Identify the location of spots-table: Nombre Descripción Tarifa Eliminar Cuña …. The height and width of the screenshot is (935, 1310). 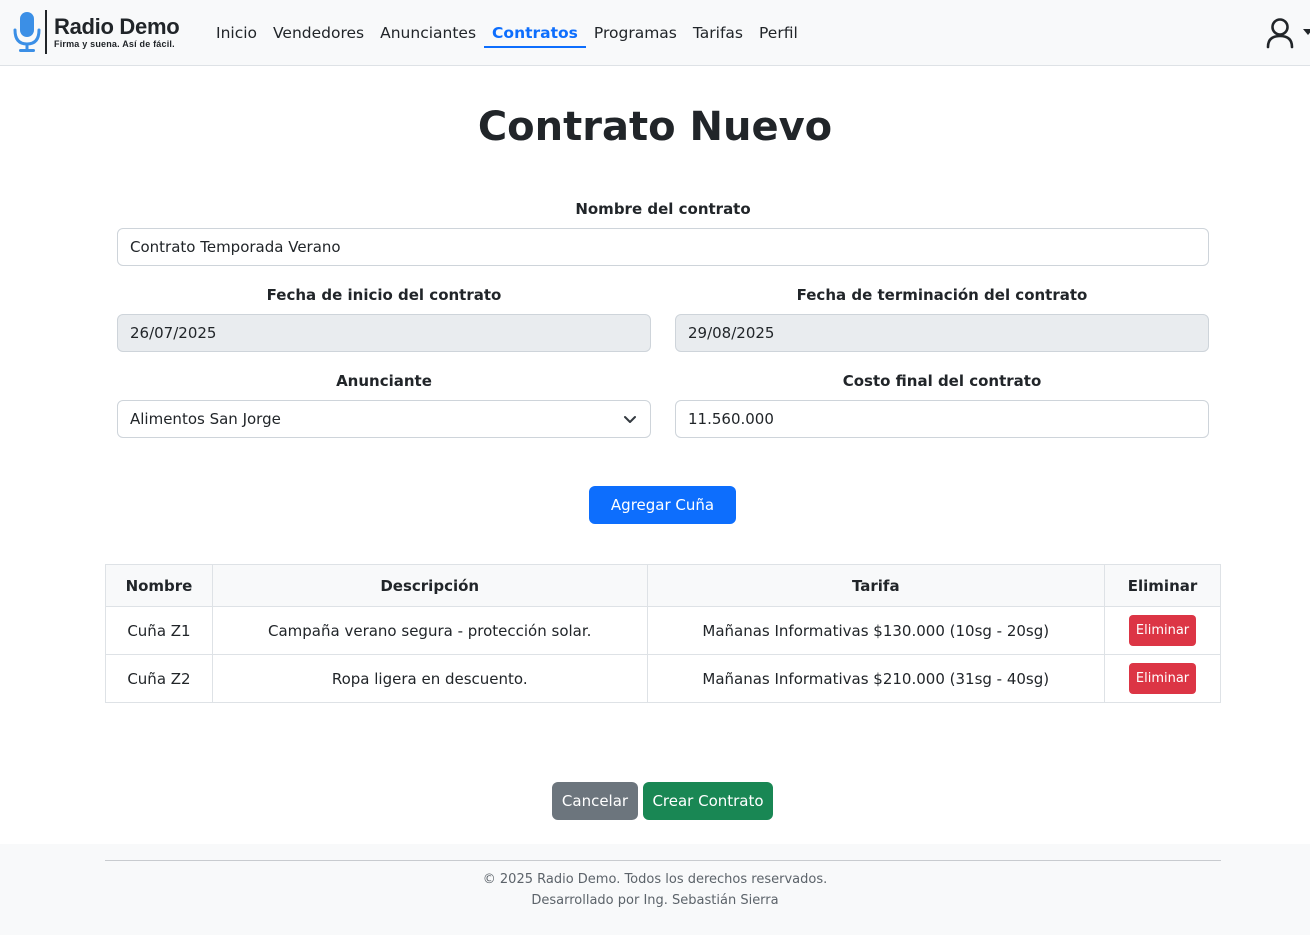
(663, 633).